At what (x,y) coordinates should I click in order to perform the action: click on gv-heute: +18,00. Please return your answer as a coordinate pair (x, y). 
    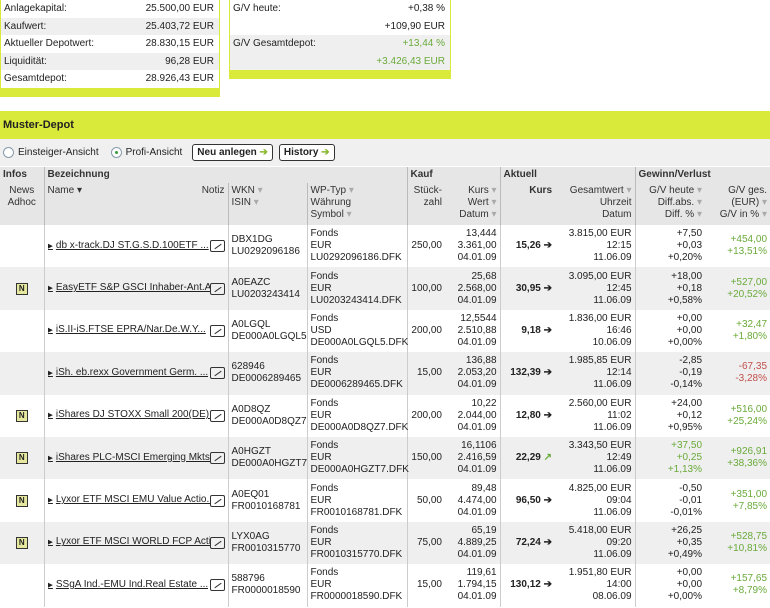
    Looking at the image, I should click on (687, 276).